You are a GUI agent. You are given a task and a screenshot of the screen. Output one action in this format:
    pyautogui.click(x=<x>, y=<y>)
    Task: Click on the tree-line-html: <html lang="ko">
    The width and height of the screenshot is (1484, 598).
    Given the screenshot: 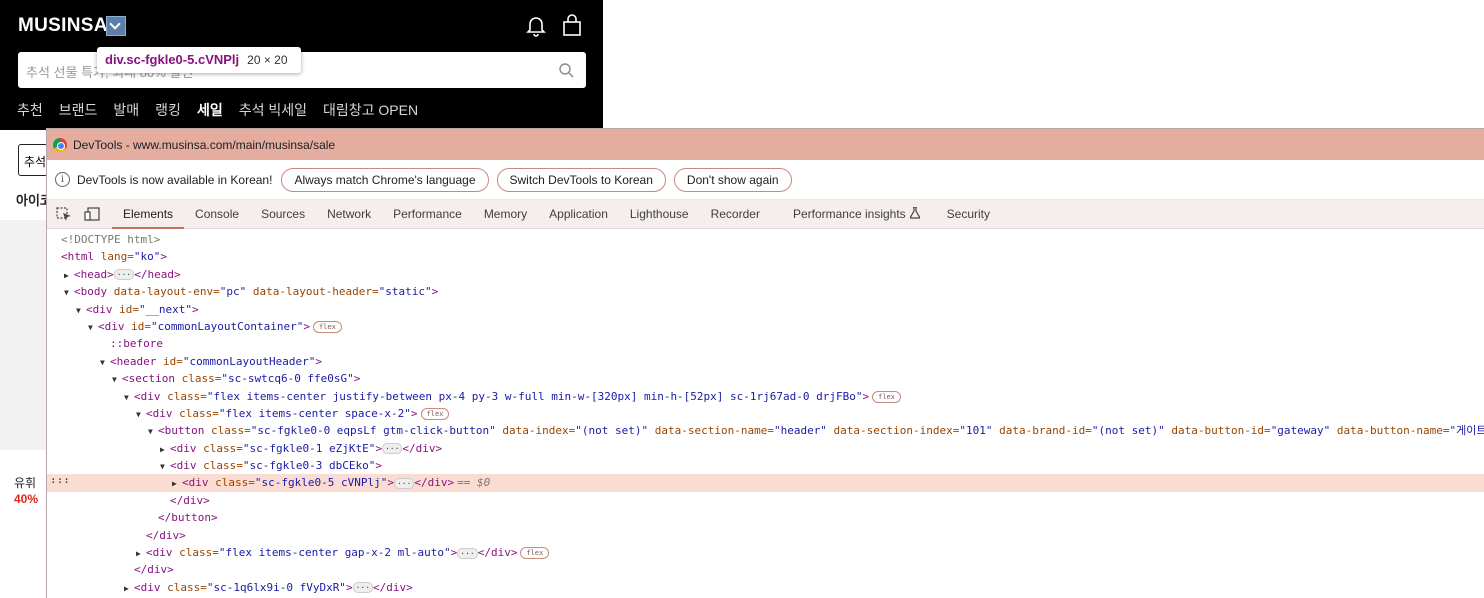 What is the action you would take?
    pyautogui.click(x=765, y=256)
    